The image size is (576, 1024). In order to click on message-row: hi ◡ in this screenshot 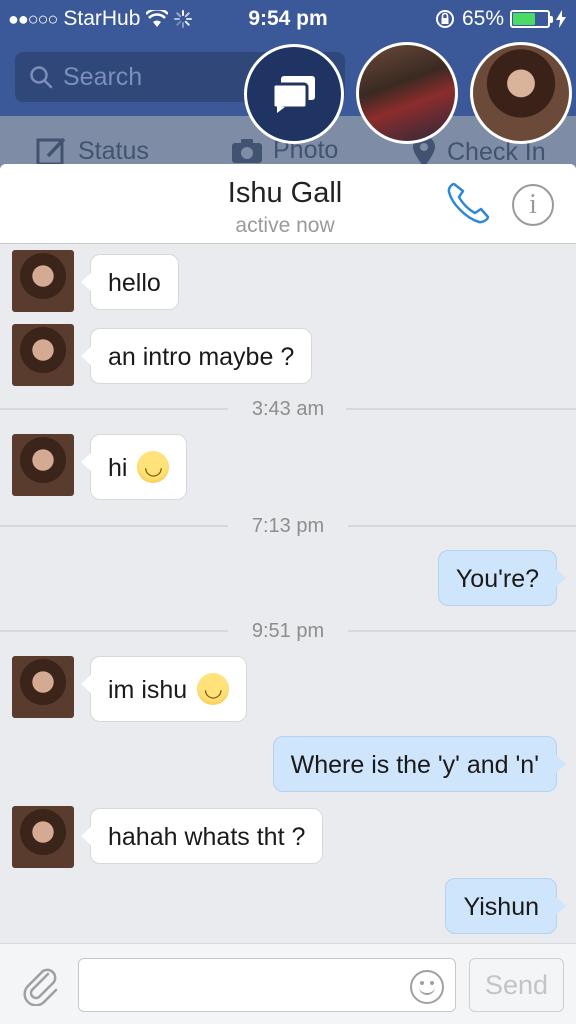, I will do `click(288, 467)`.